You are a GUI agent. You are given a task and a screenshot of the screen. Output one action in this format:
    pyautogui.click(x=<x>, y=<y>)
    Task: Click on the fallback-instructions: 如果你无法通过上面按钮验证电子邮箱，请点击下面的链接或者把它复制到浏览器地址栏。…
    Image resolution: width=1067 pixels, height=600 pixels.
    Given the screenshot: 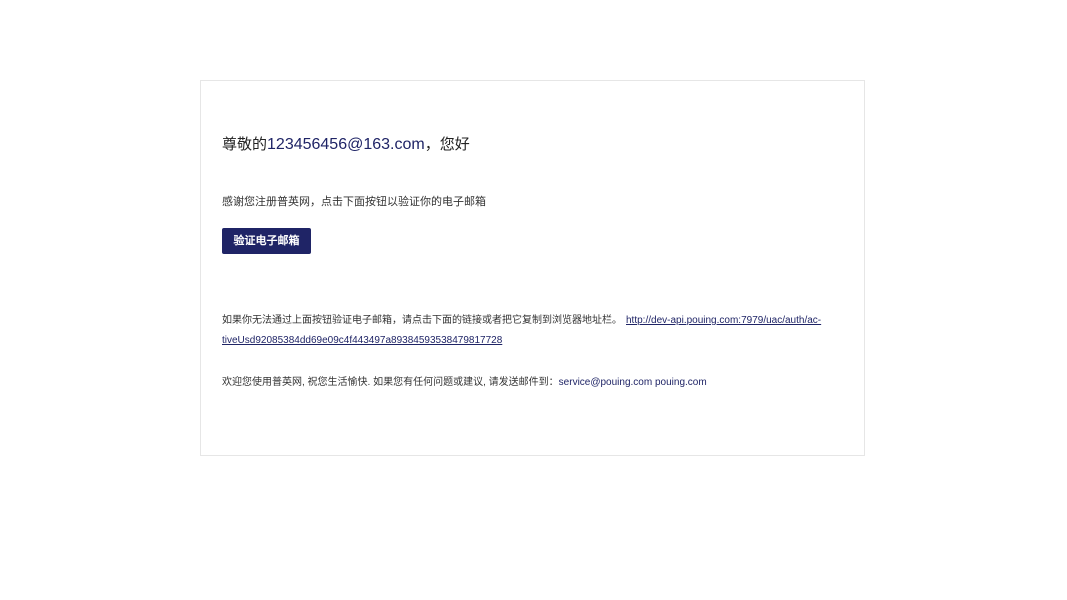 What is the action you would take?
    pyautogui.click(x=522, y=331)
    